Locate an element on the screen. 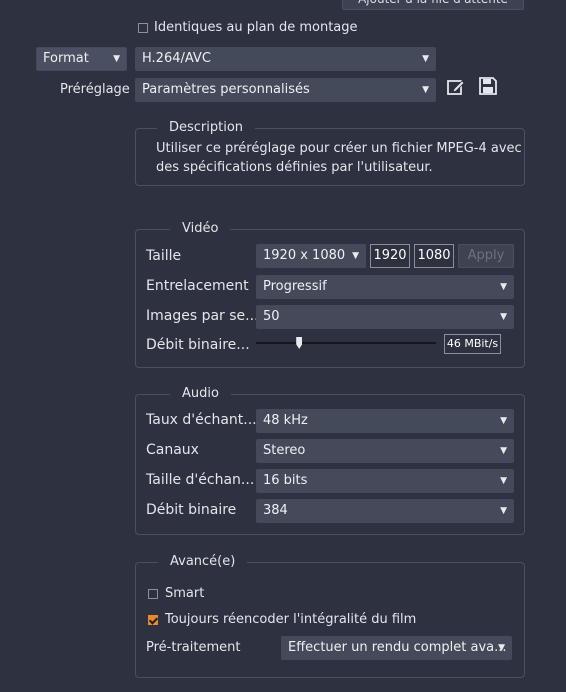 This screenshot has width=566, height=692. preset-label: Préréglage is located at coordinates (95, 89).